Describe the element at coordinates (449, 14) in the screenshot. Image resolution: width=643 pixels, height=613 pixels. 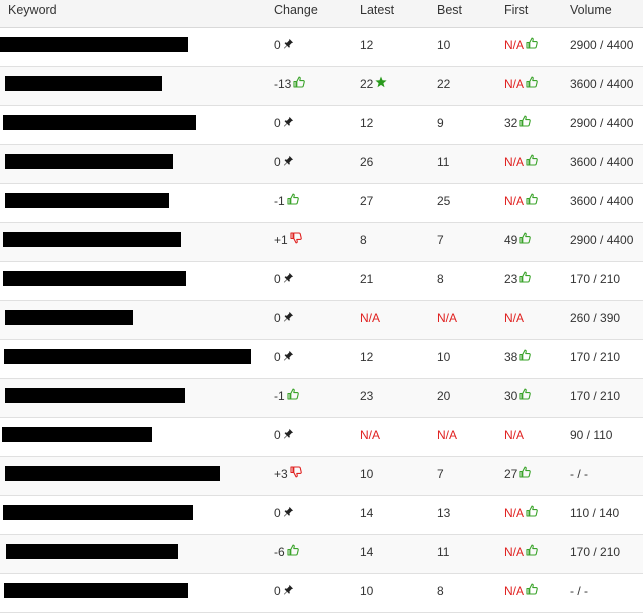
I see `header-best: Best` at that location.